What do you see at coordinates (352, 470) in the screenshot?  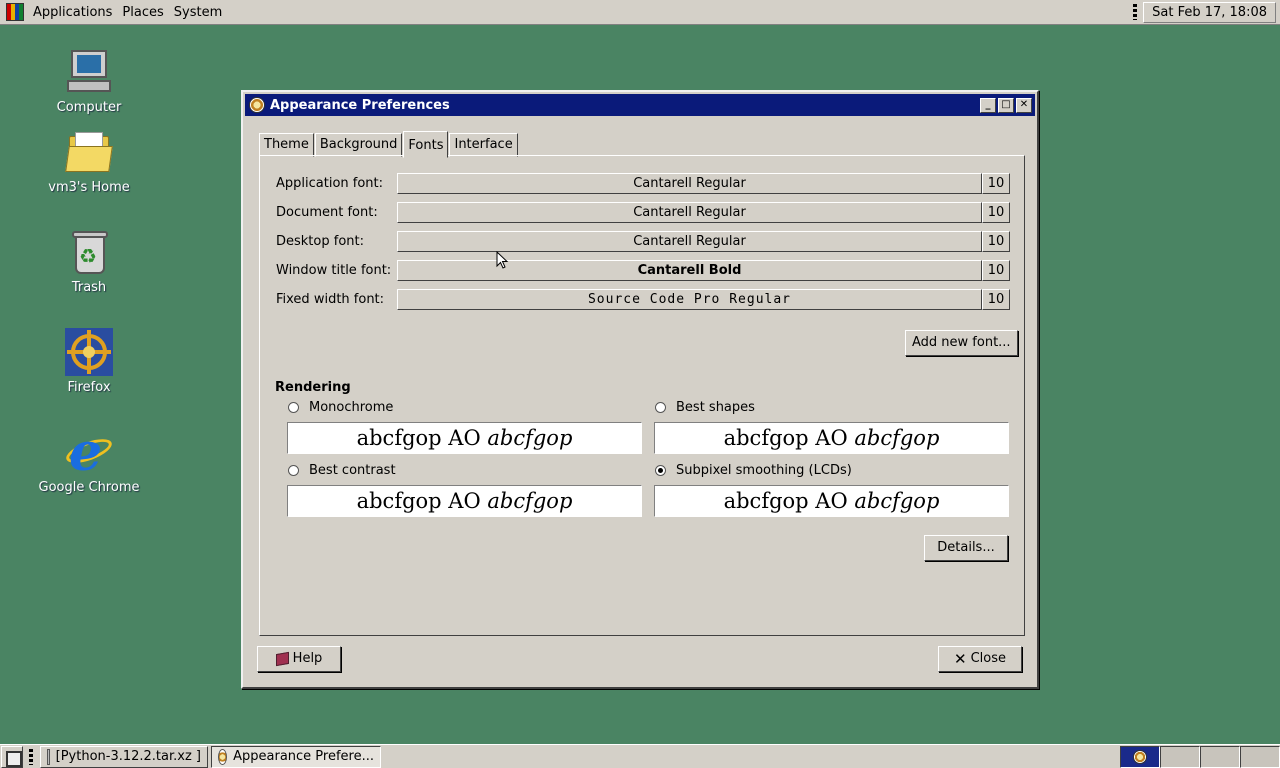 I see `radio-label: Best contrast` at bounding box center [352, 470].